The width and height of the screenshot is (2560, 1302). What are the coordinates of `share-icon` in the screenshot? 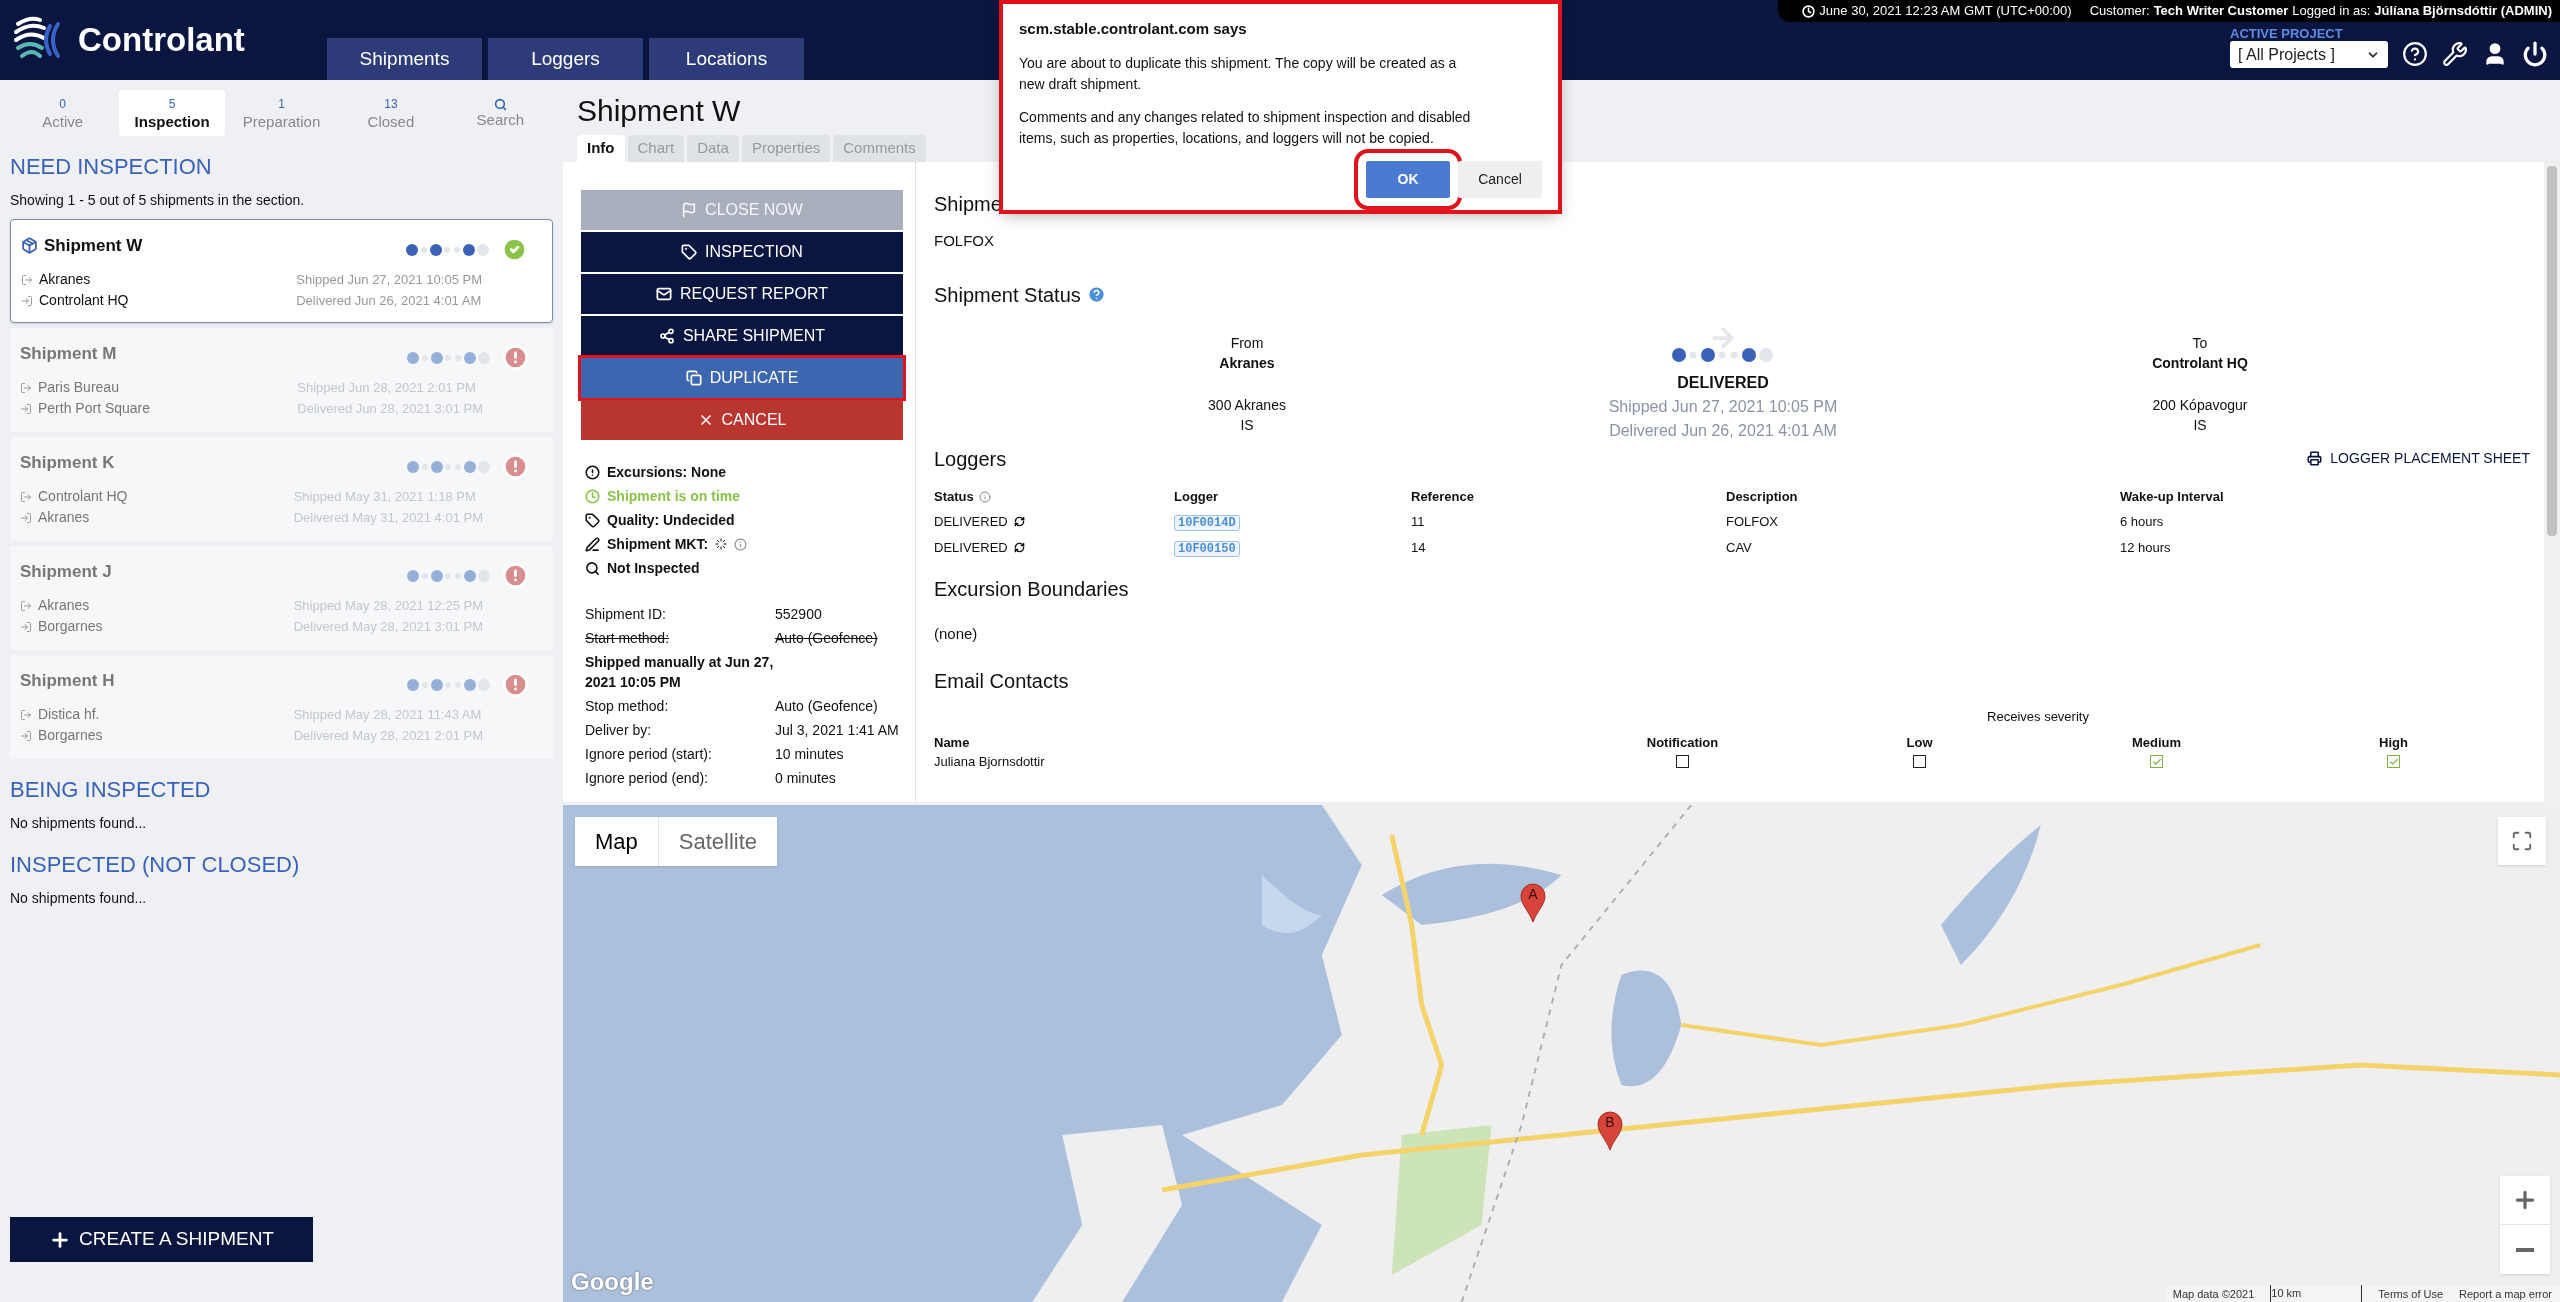 It's located at (666, 336).